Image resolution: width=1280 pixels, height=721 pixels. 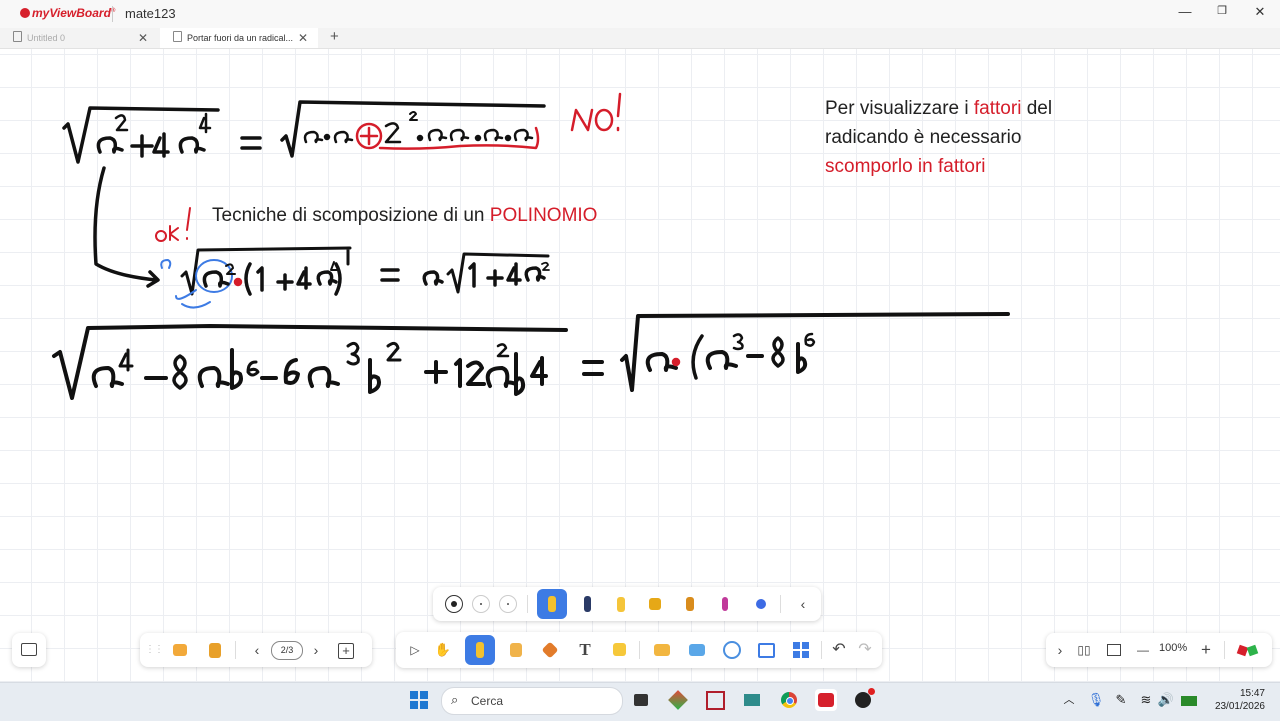 What do you see at coordinates (532, 701) in the screenshot?
I see `taskbar-search: ⌕ Cerca` at bounding box center [532, 701].